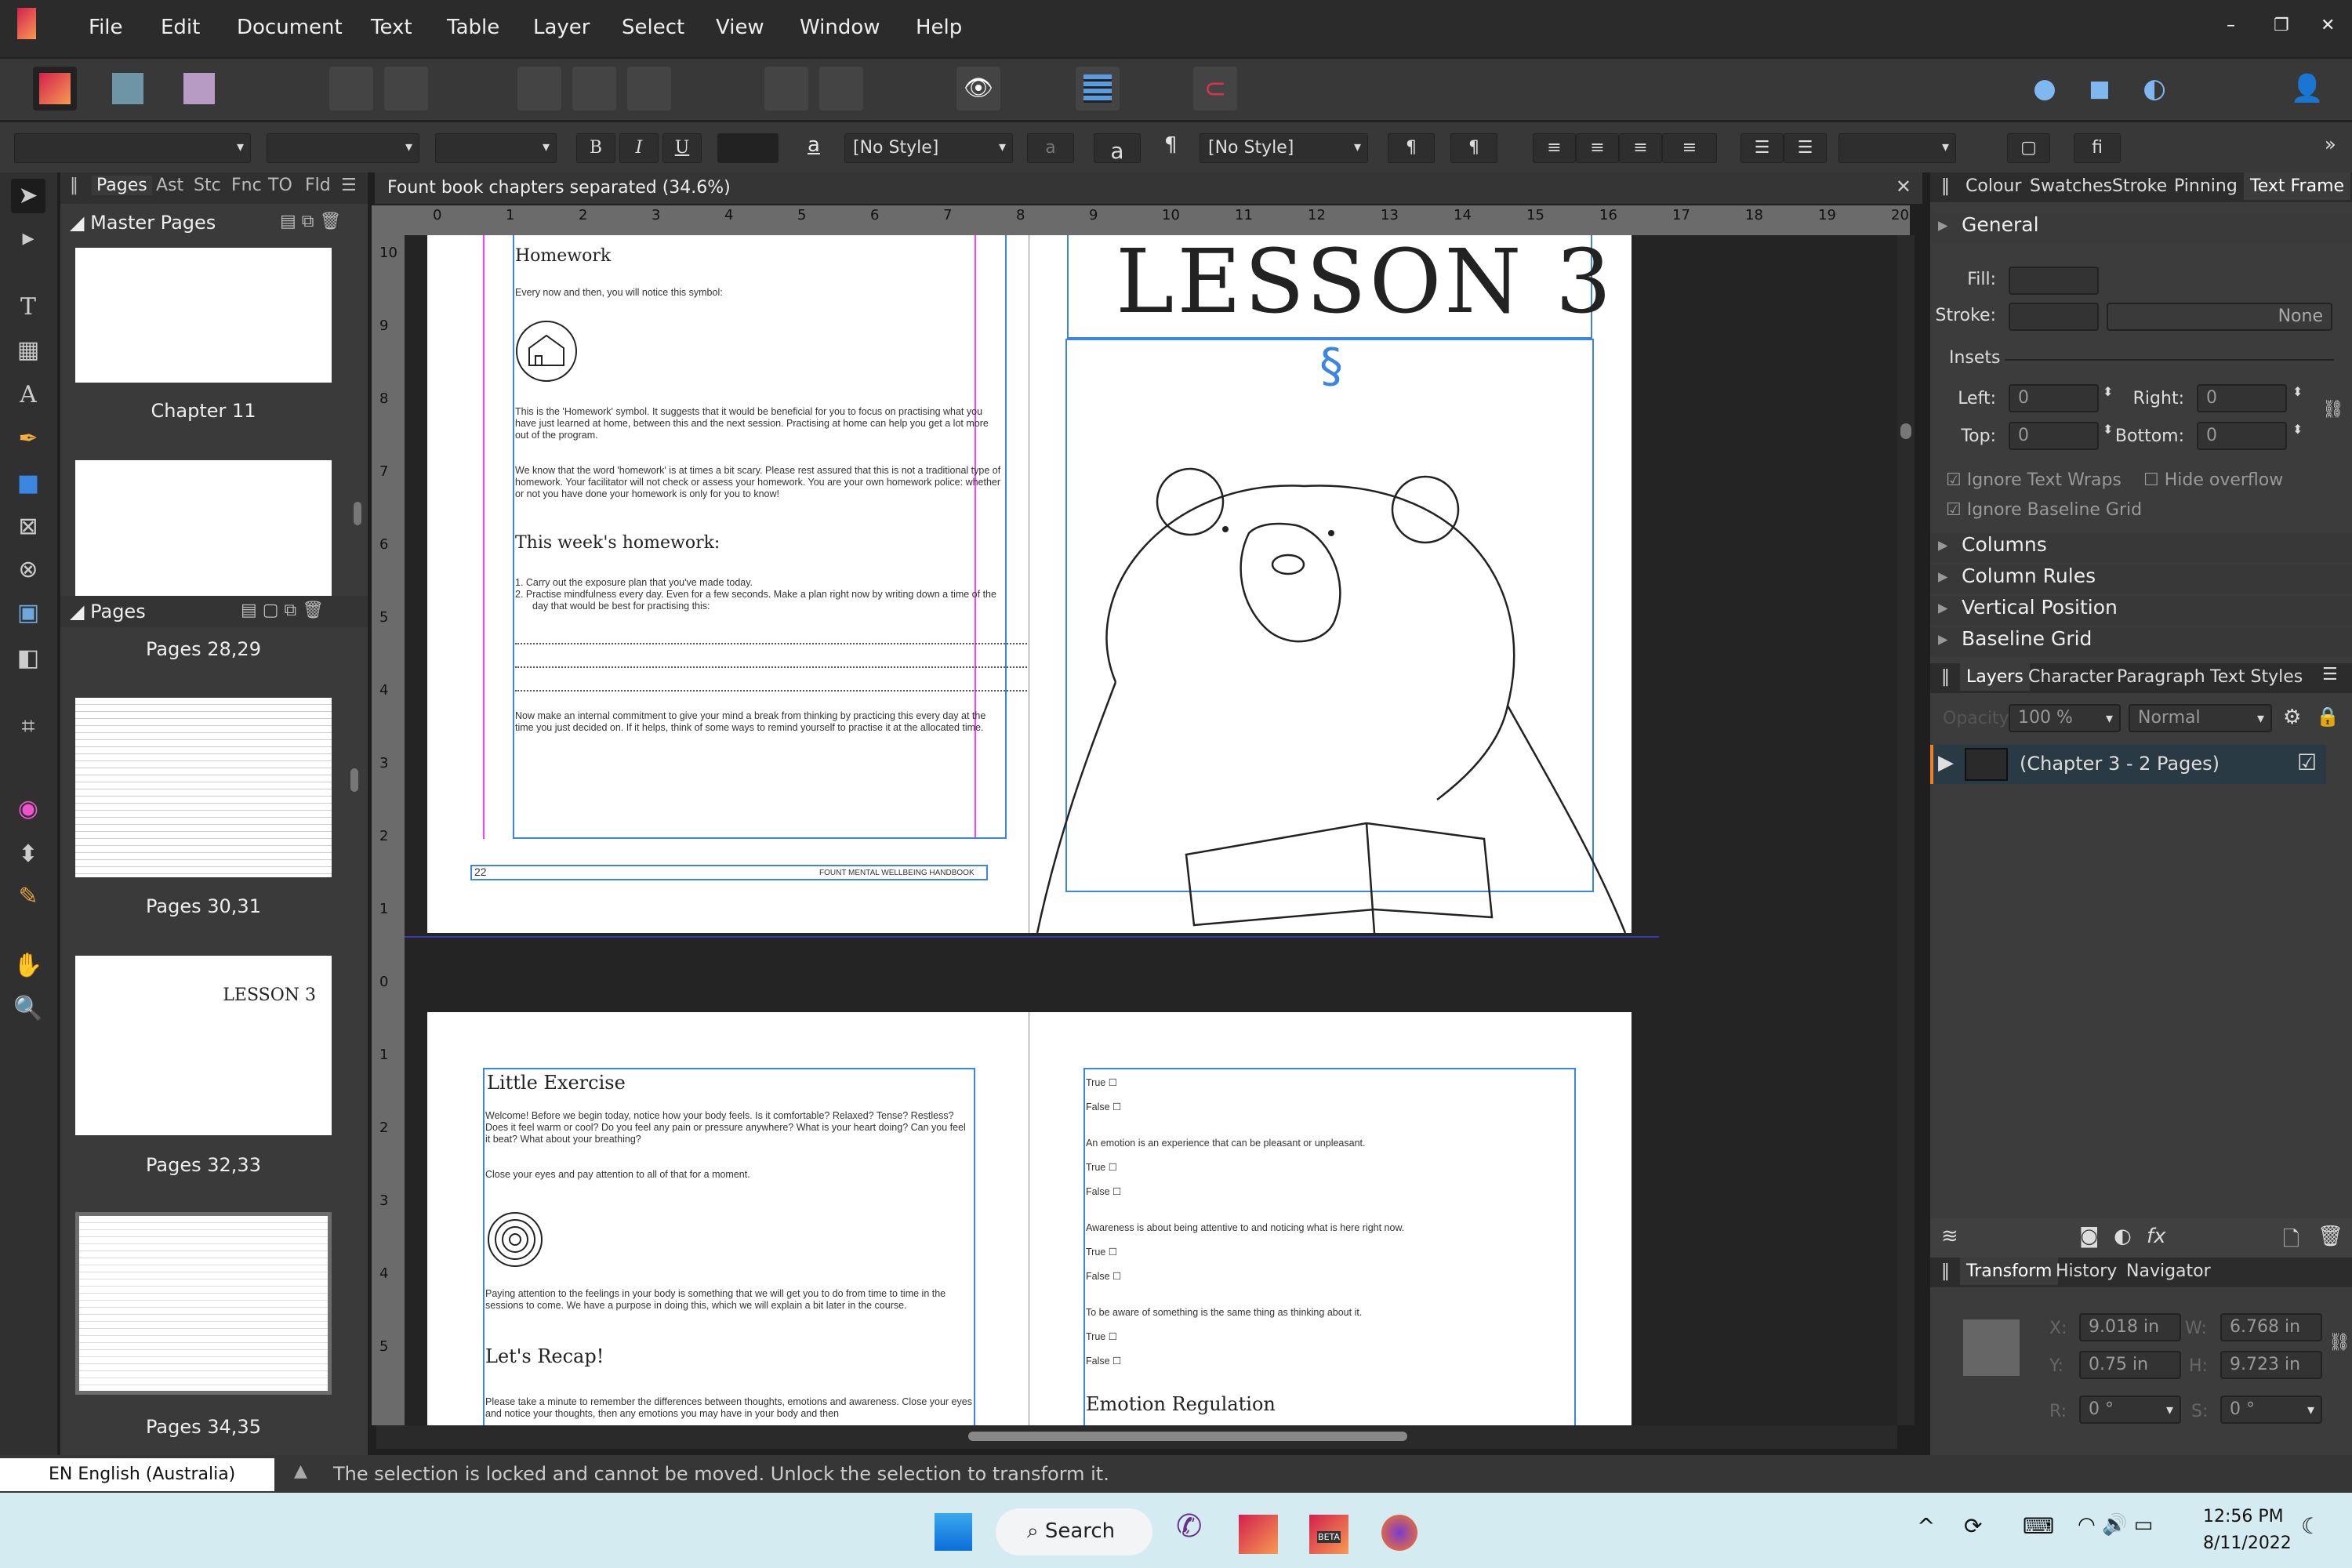 This screenshot has width=2352, height=1568. Describe the element at coordinates (28, 727) in the screenshot. I see `crop-tool-icon: ⌗` at that location.